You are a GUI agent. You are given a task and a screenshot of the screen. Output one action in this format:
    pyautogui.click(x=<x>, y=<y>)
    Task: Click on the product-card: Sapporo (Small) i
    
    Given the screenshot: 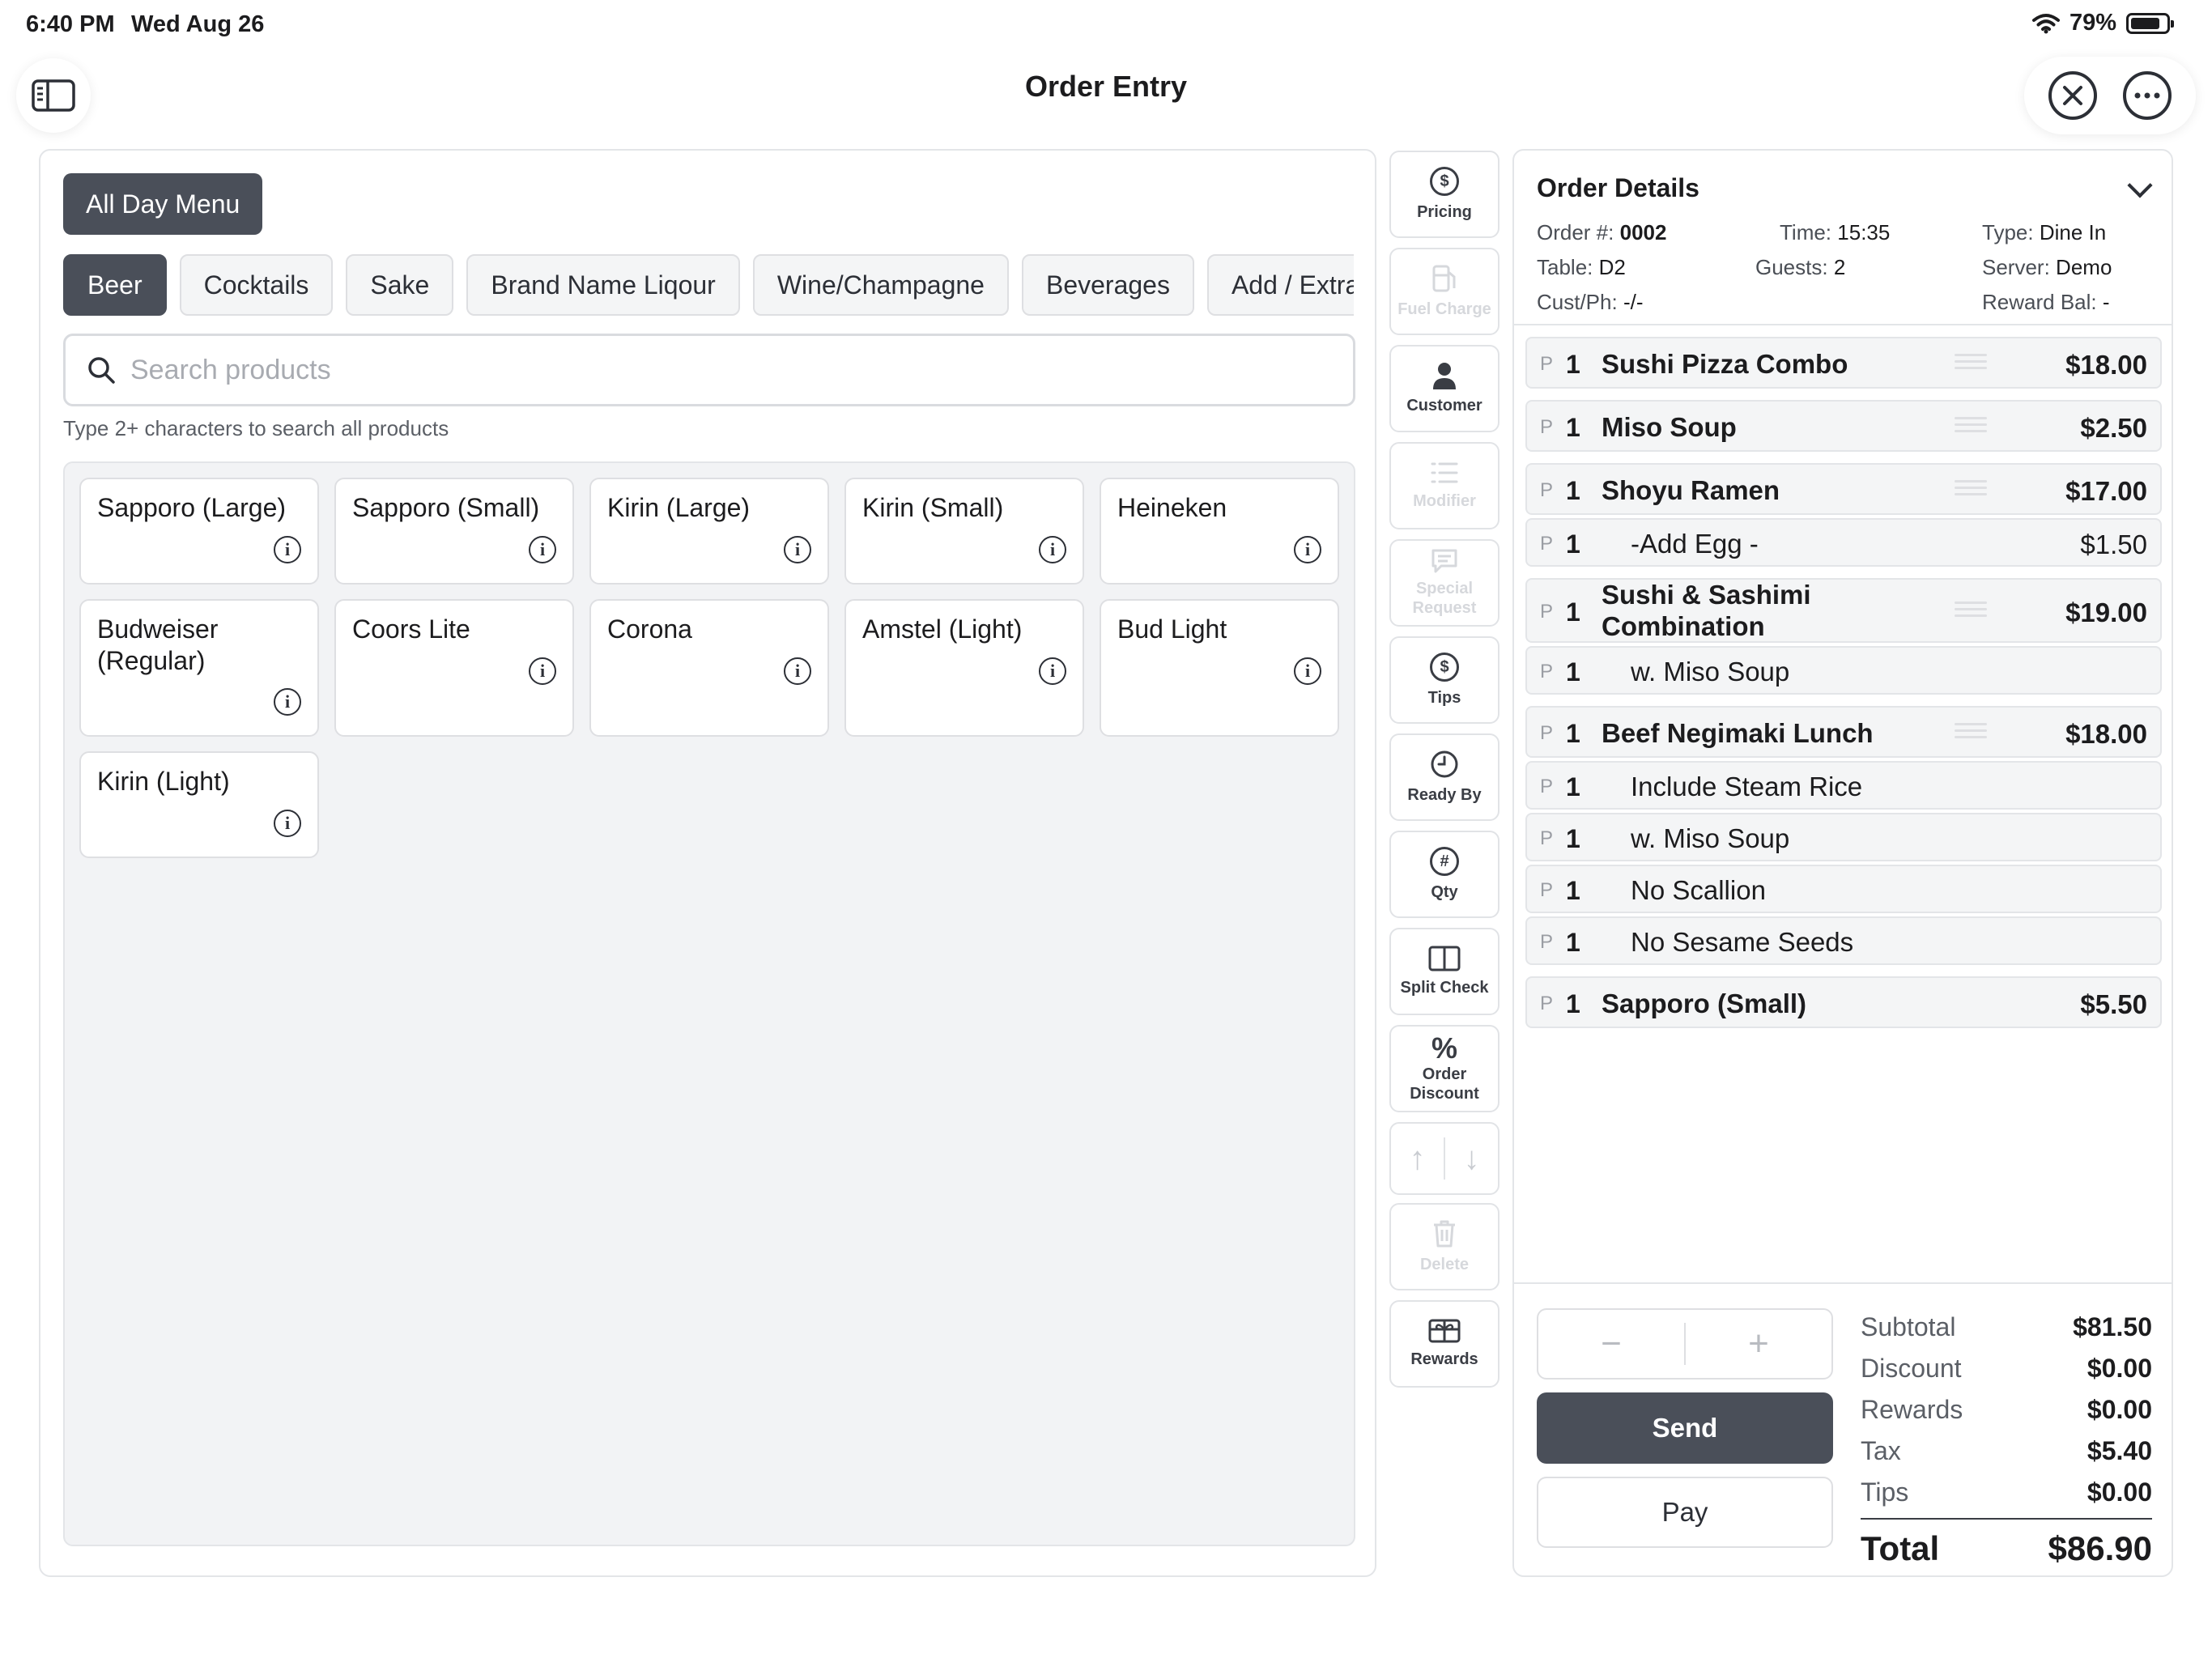 What is the action you would take?
    pyautogui.click(x=454, y=531)
    